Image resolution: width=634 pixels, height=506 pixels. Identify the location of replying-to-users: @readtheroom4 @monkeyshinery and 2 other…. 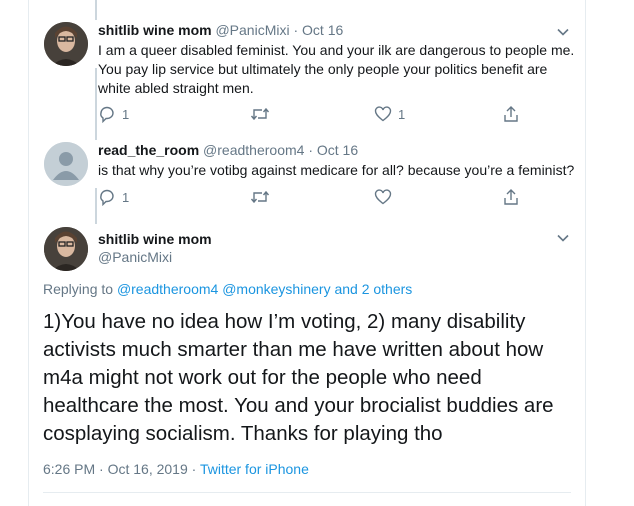
(264, 289).